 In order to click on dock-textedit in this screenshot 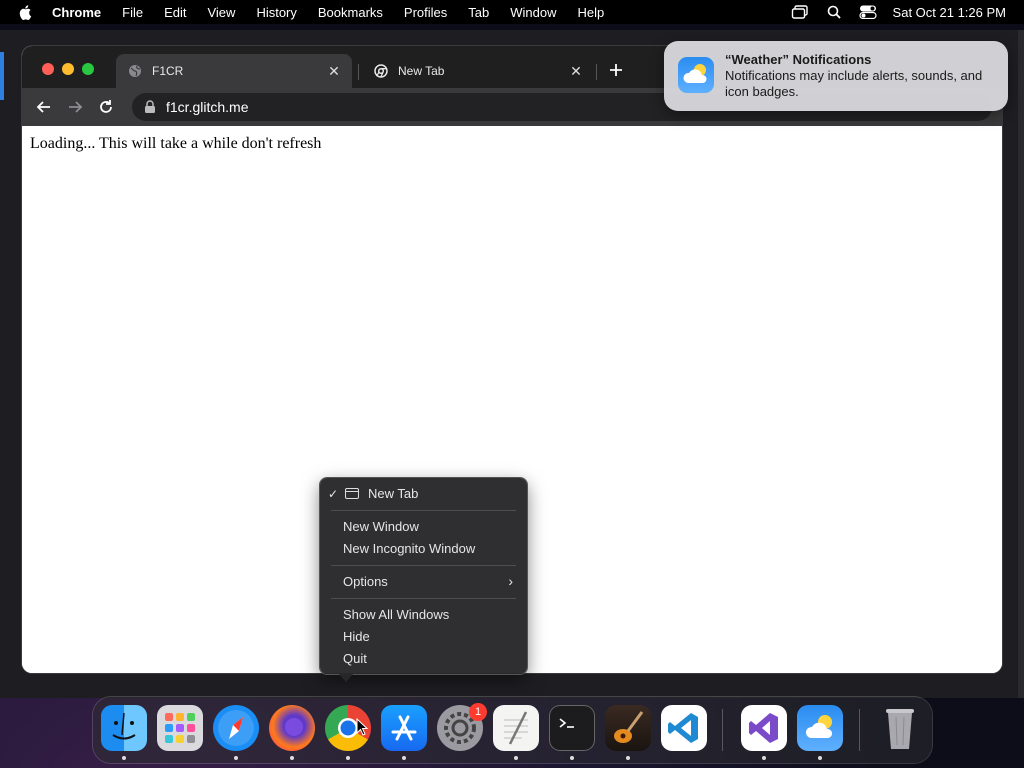, I will do `click(516, 728)`.